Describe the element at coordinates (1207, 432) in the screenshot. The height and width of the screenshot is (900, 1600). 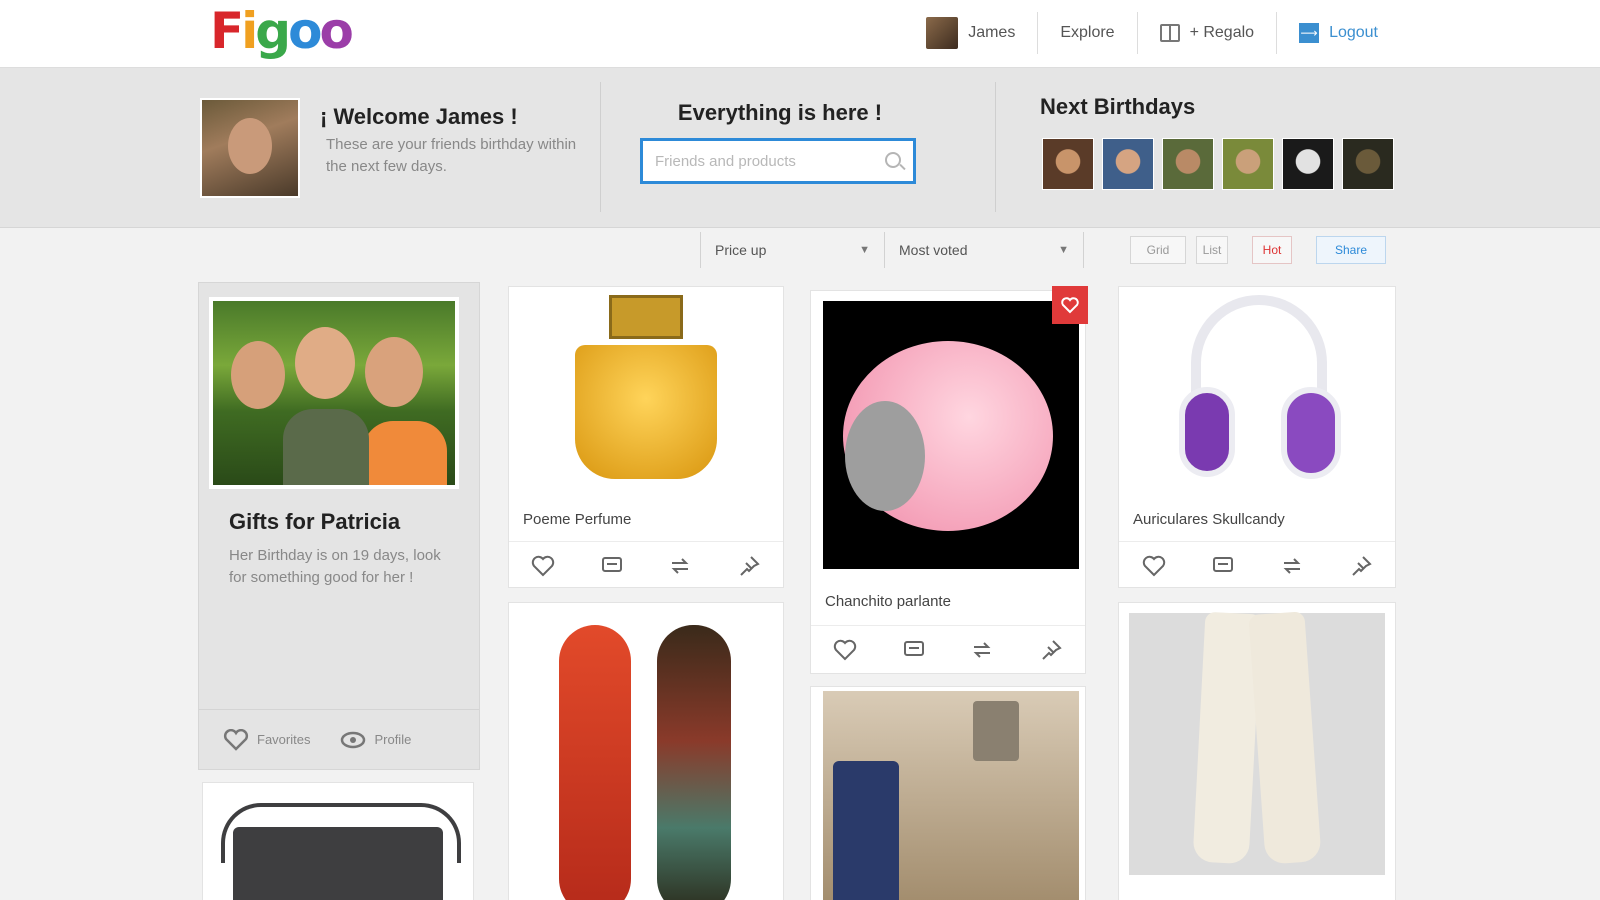
I see `left-earcup` at that location.